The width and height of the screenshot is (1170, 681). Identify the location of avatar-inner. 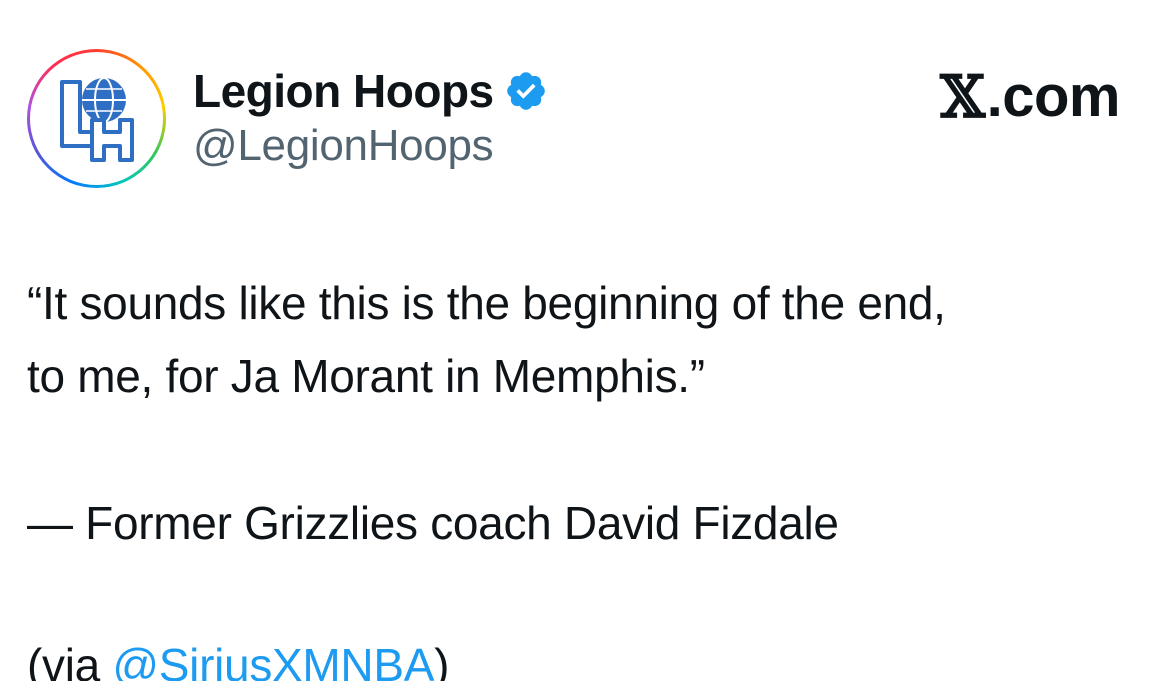
(96, 118).